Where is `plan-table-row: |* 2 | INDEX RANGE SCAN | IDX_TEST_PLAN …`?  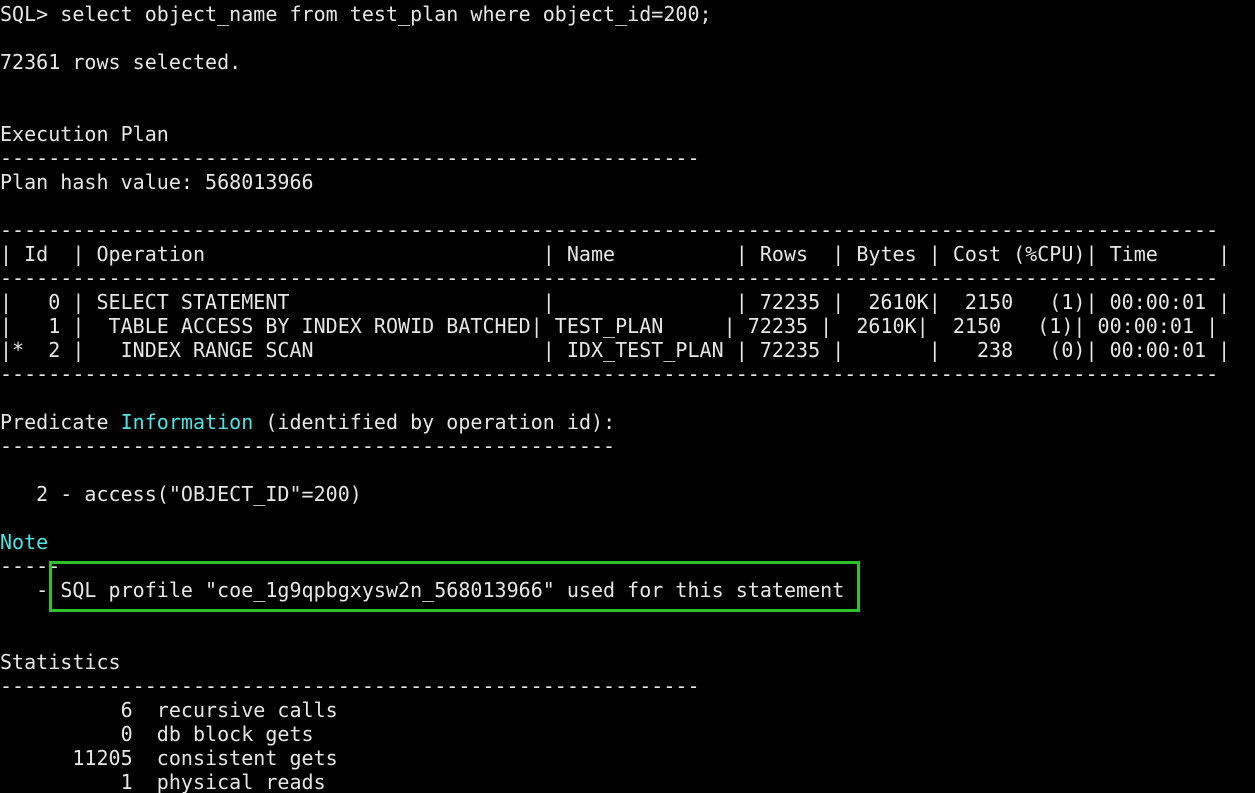
plan-table-row: |* 2 | INDEX RANGE SCAN | IDX_TEST_PLAN … is located at coordinates (615, 350).